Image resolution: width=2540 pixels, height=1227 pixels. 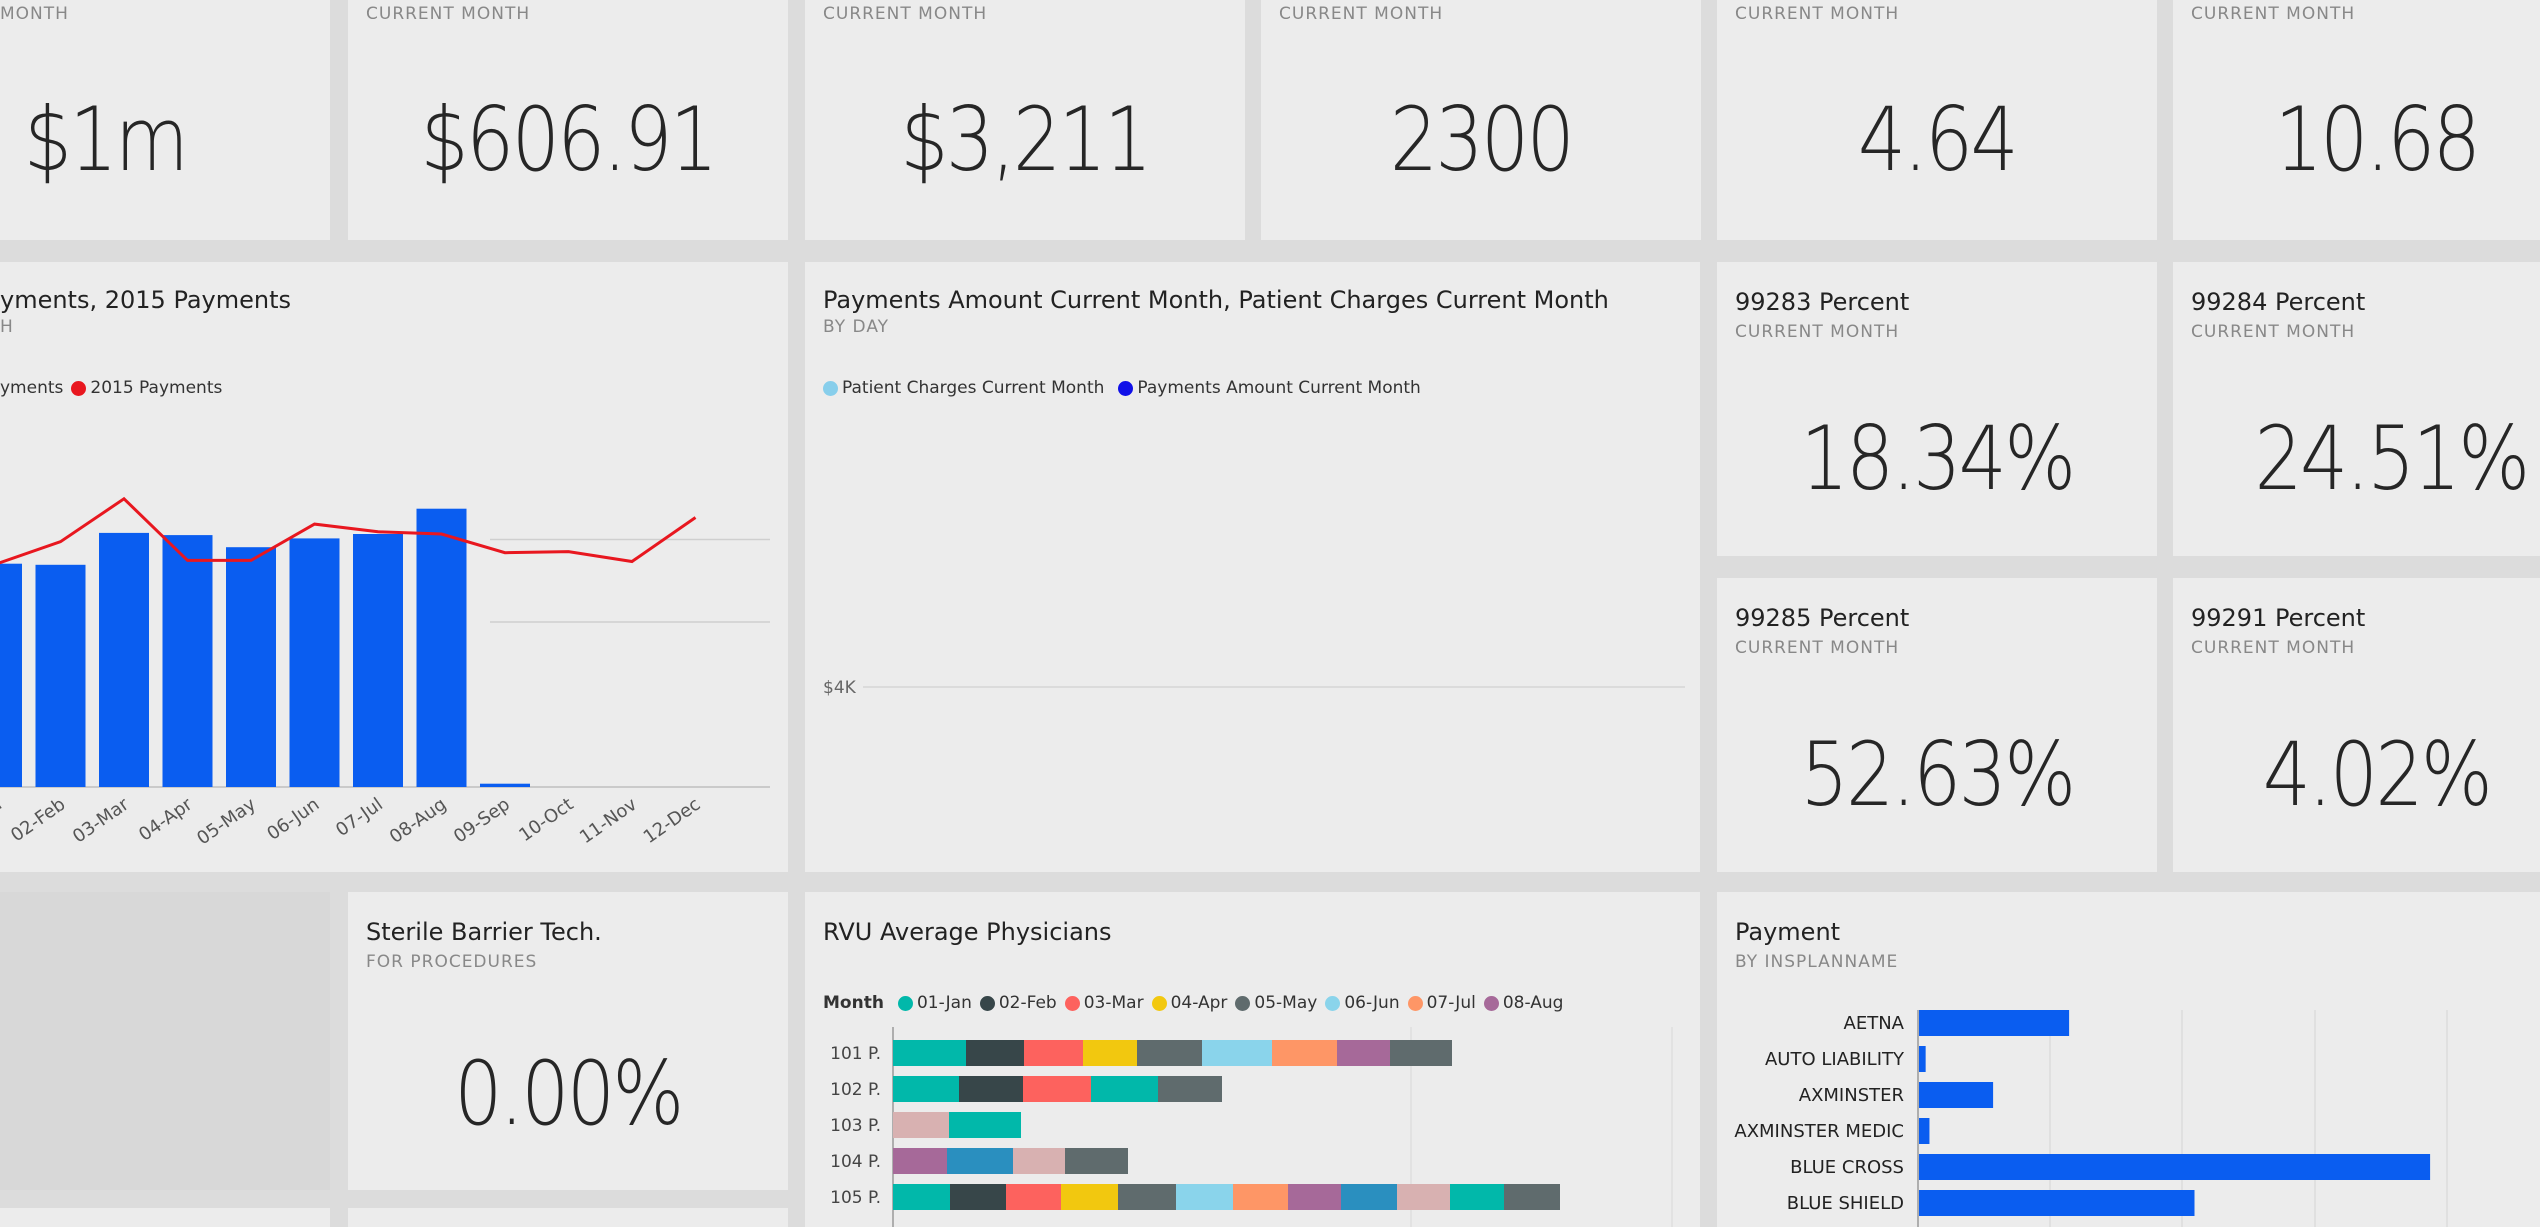 I want to click on percent-tile-99284: 99284 Percent CURRENT MONTH 24.51%, so click(x=2356, y=409).